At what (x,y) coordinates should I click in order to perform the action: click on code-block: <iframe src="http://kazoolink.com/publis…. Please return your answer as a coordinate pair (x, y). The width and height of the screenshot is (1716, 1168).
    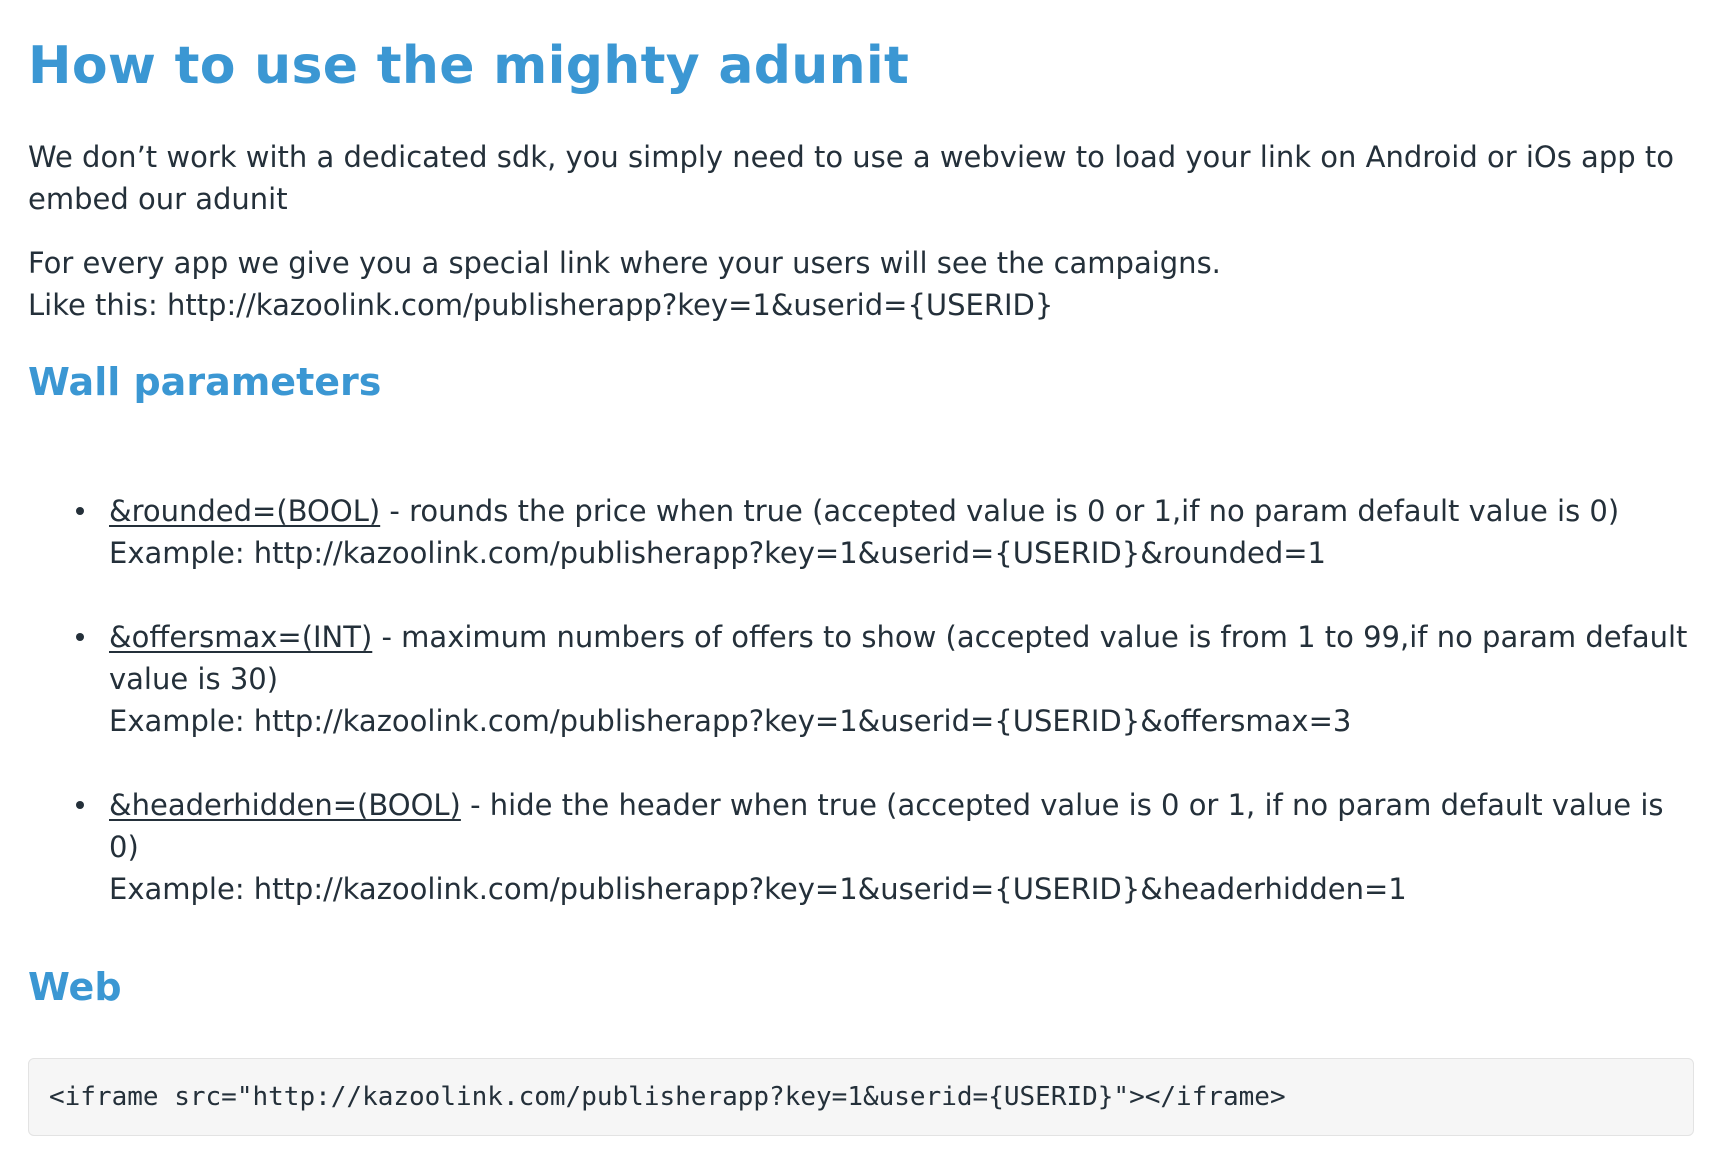
    Looking at the image, I should click on (861, 1097).